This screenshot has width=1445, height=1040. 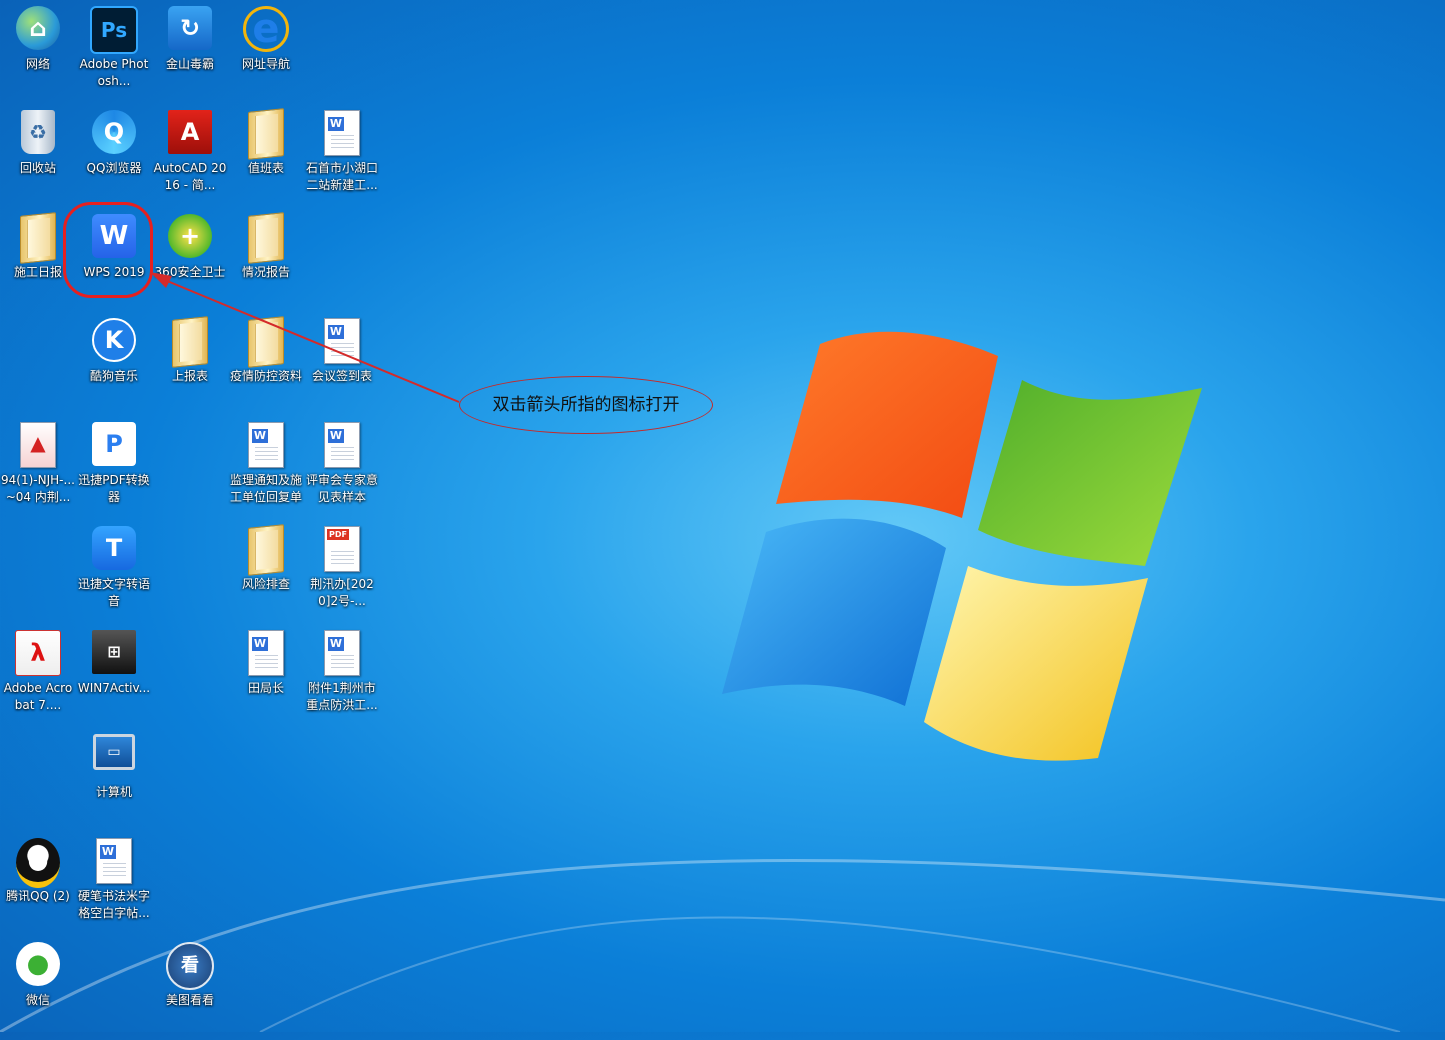 I want to click on desktop-icon-label: 腾讯QQ (2), so click(x=38, y=896).